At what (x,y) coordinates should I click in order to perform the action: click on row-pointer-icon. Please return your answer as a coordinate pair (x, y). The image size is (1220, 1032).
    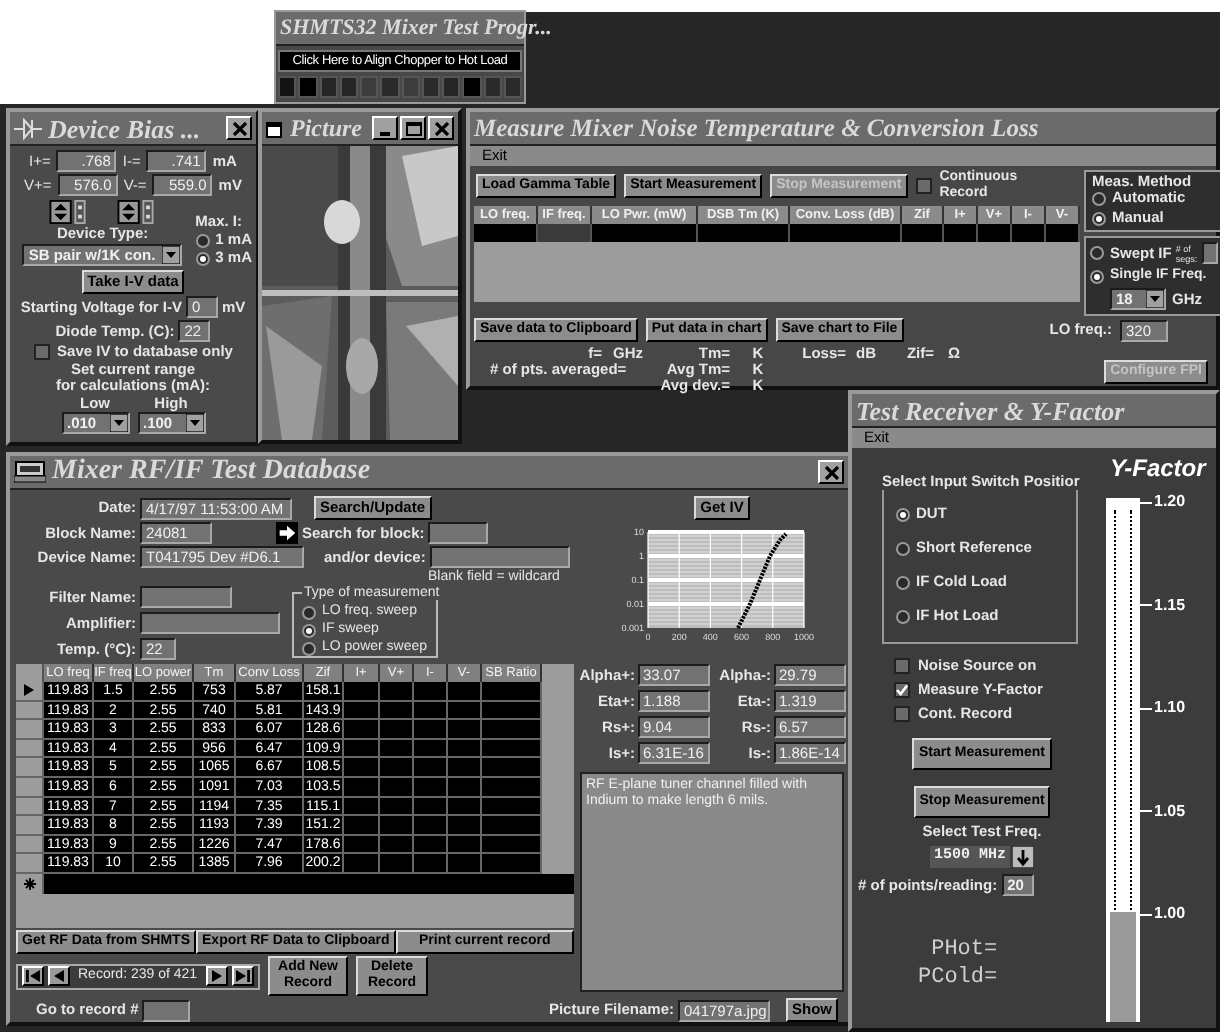
    Looking at the image, I should click on (29, 690).